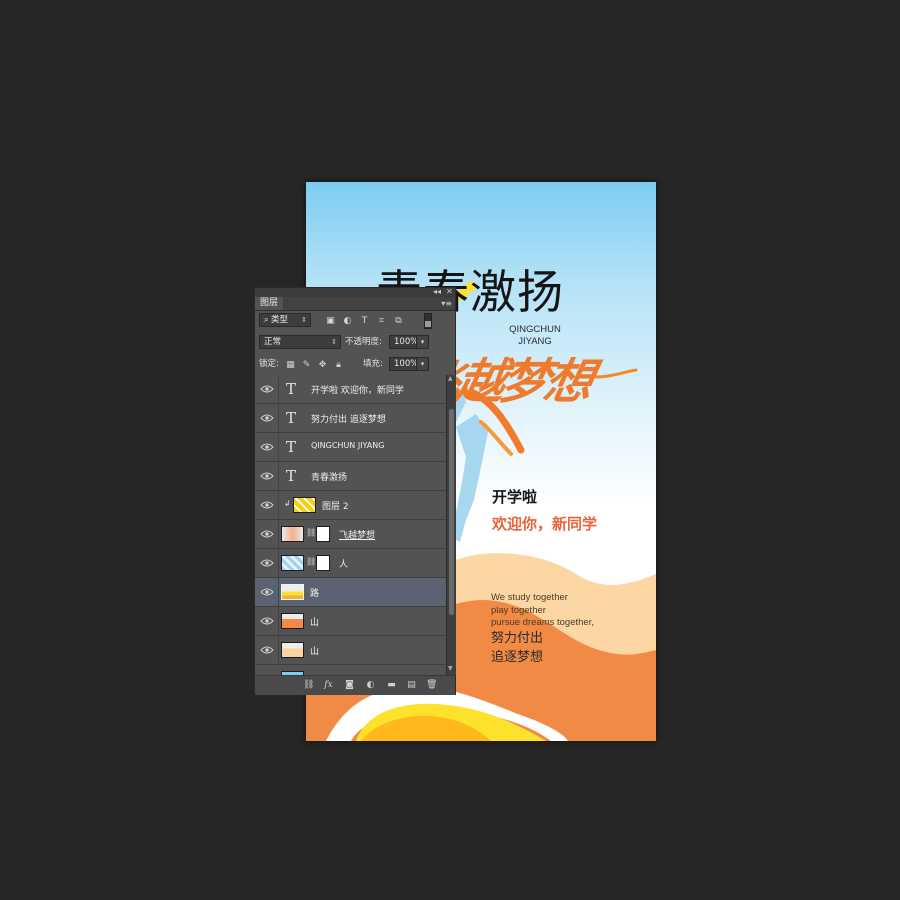 This screenshot has height=900, width=900. Describe the element at coordinates (411, 685) in the screenshot. I see `new-layer-icon: ▤` at that location.